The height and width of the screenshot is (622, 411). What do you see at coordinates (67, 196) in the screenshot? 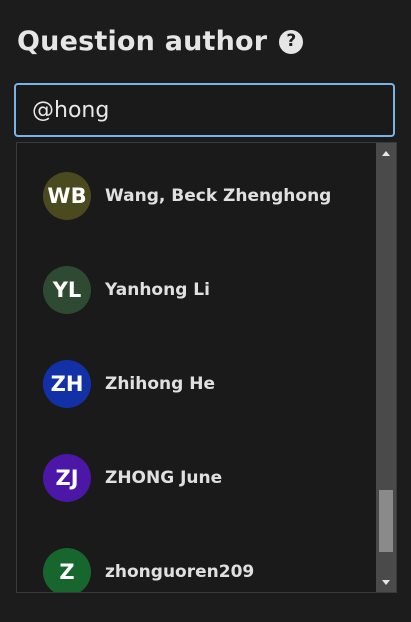
I see `avatar: WB` at bounding box center [67, 196].